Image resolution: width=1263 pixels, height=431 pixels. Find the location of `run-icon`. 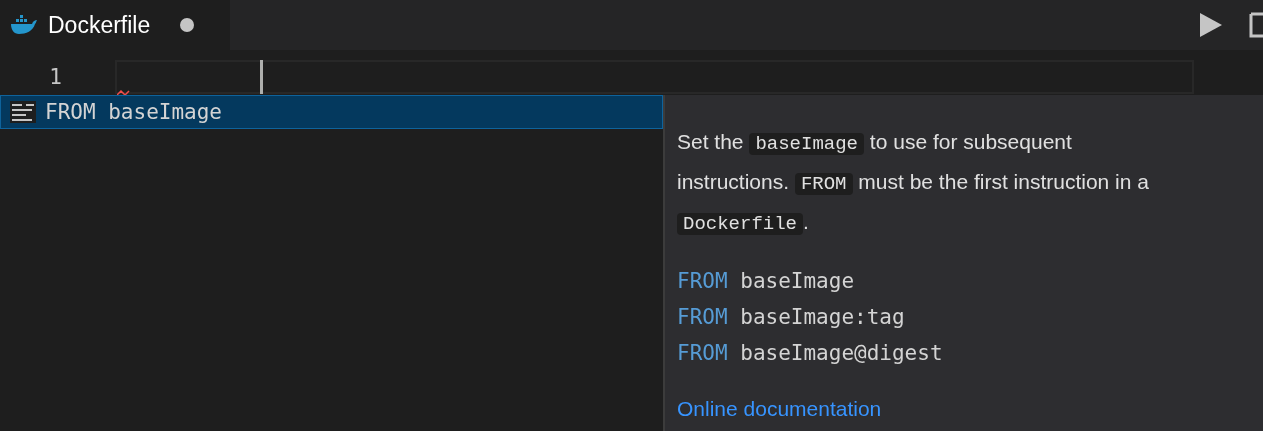

run-icon is located at coordinates (1211, 25).